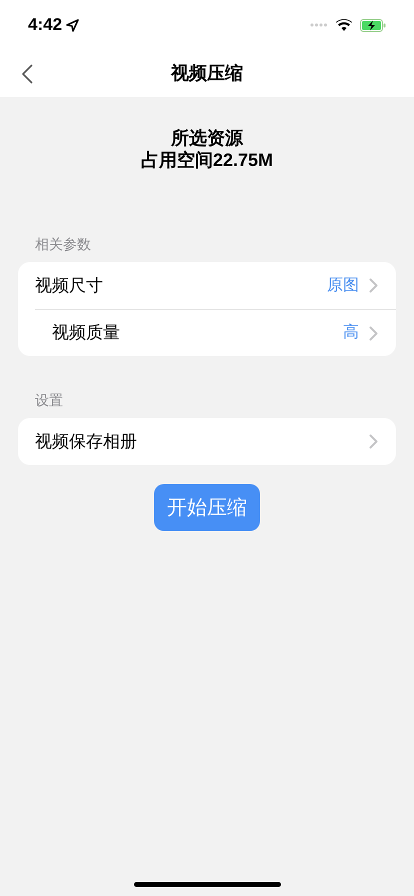 The image size is (414, 896). Describe the element at coordinates (69, 285) in the screenshot. I see `row-label: 视频尺寸` at that location.